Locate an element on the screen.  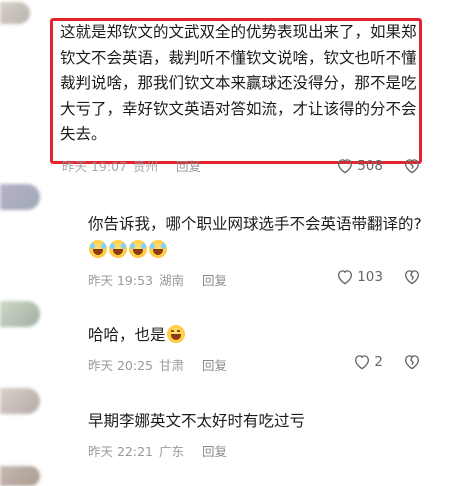
like-count: 103 is located at coordinates (370, 276).